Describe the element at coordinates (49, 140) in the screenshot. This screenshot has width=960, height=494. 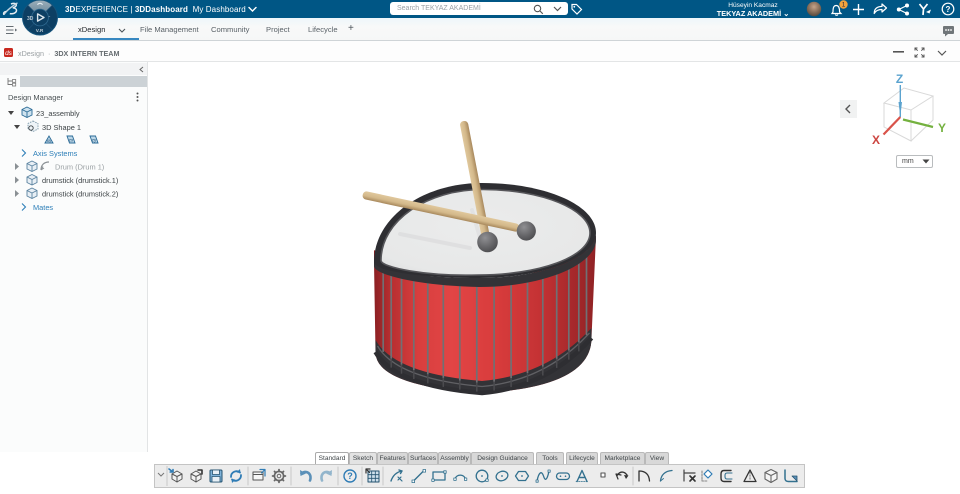
I see `svg-text: xy` at that location.